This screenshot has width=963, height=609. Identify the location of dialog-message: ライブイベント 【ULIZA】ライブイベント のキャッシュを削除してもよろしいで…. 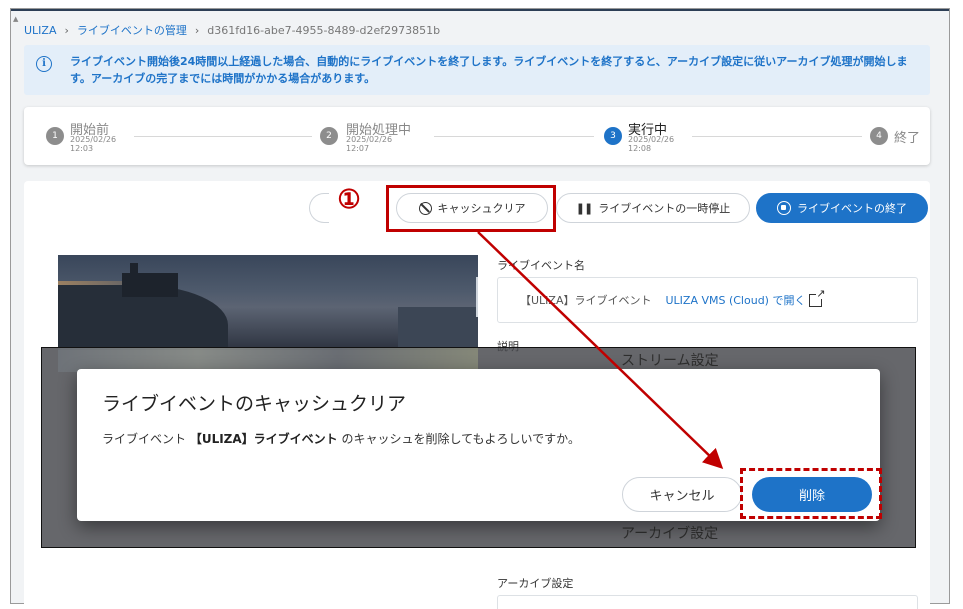
(341, 438).